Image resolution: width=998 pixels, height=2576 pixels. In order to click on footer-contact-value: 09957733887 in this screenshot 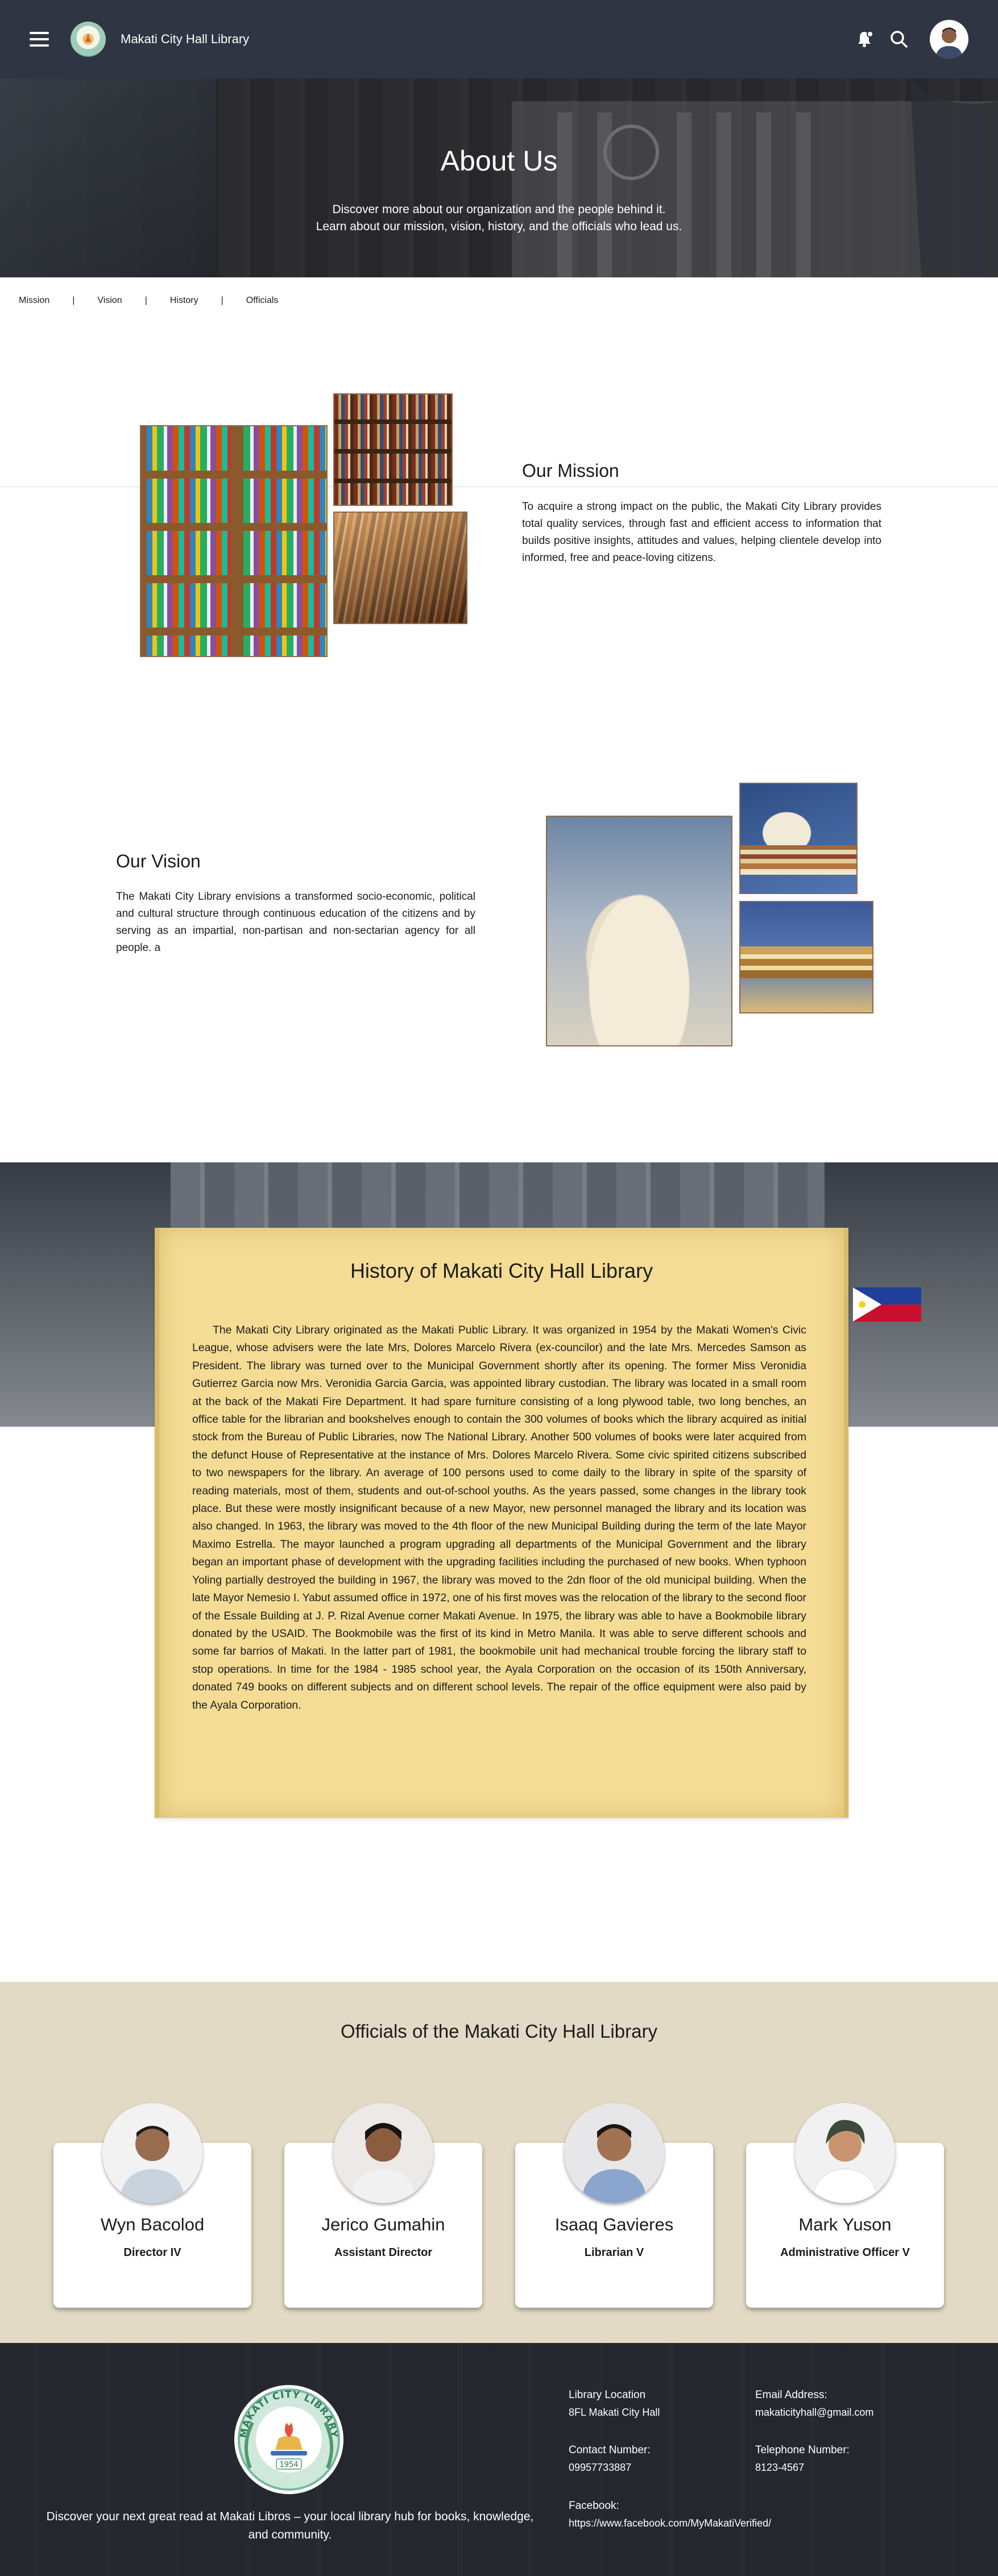, I will do `click(600, 2468)`.